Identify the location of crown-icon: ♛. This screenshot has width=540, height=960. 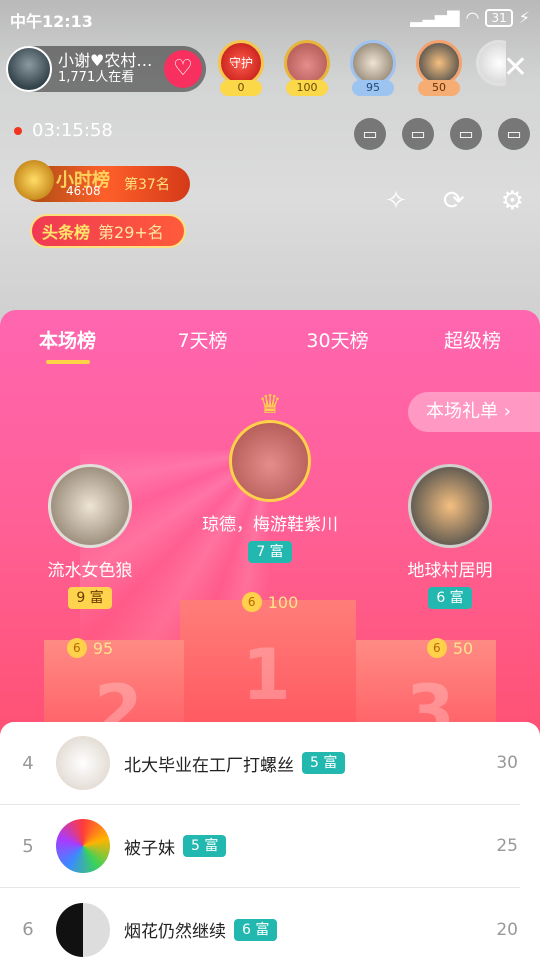
(270, 405).